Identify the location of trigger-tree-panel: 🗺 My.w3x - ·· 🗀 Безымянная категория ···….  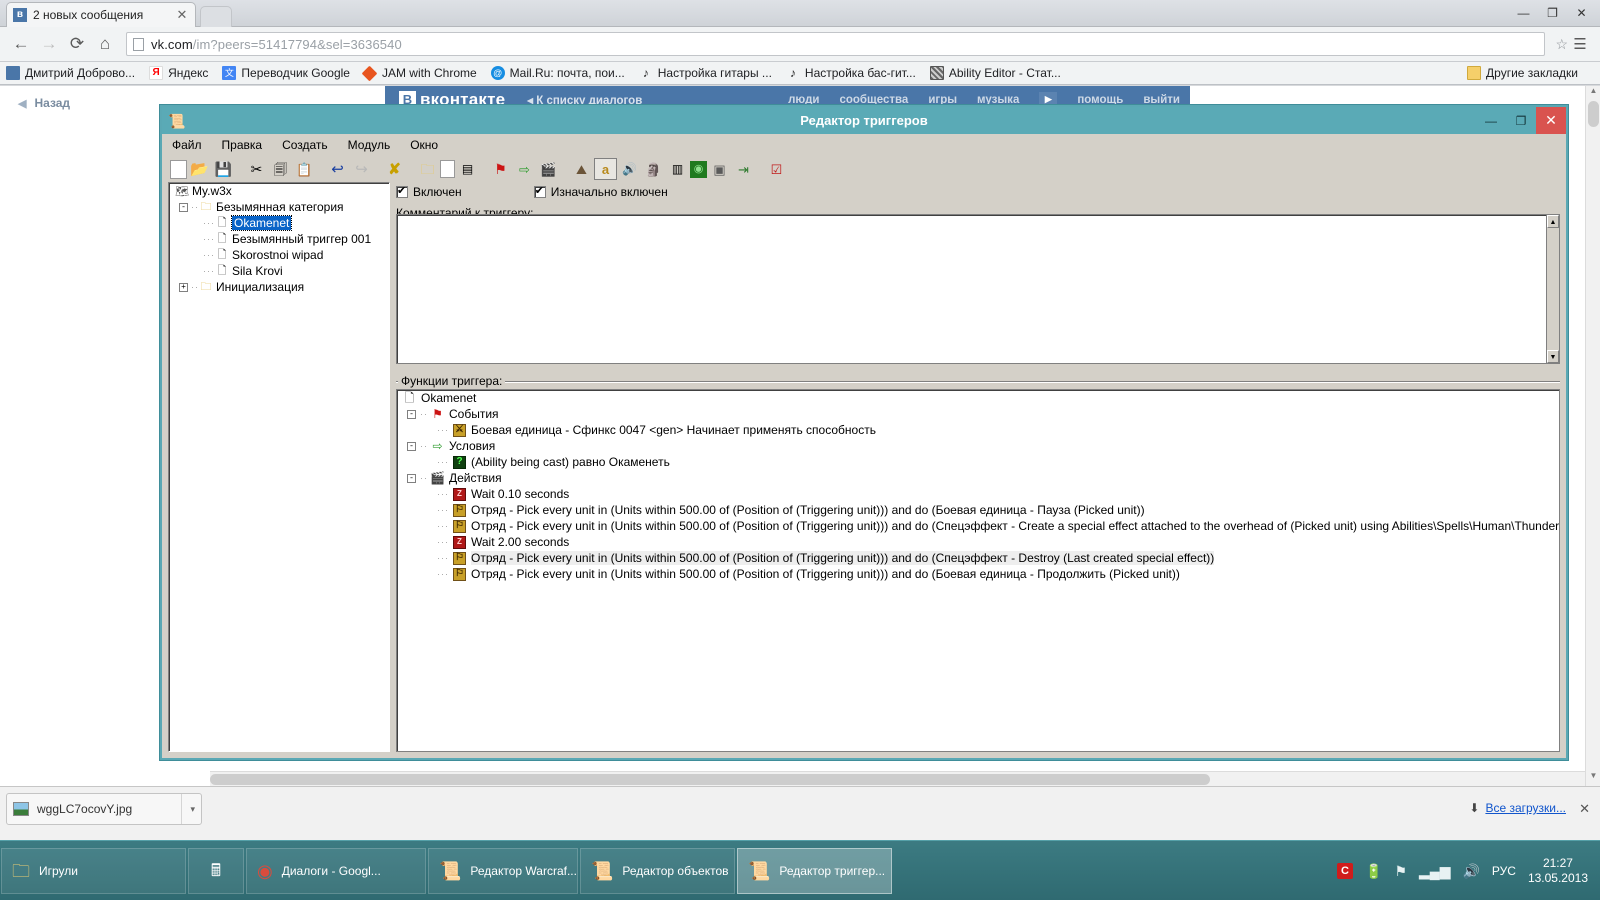
(279, 467).